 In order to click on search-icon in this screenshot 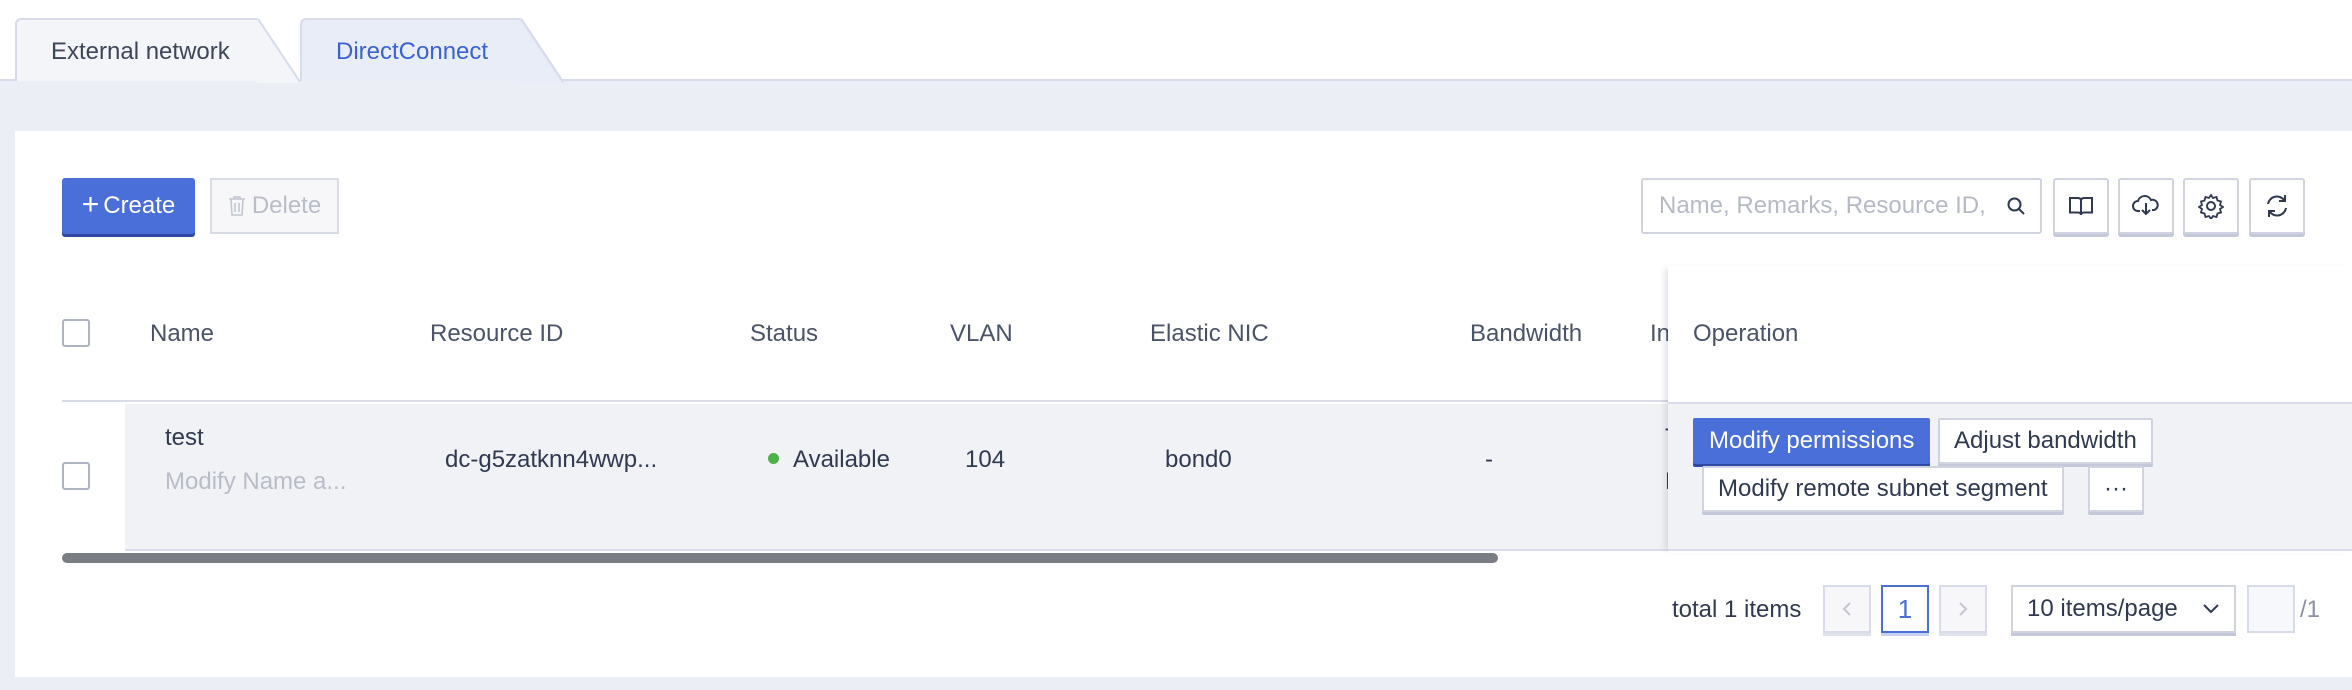, I will do `click(2016, 206)`.